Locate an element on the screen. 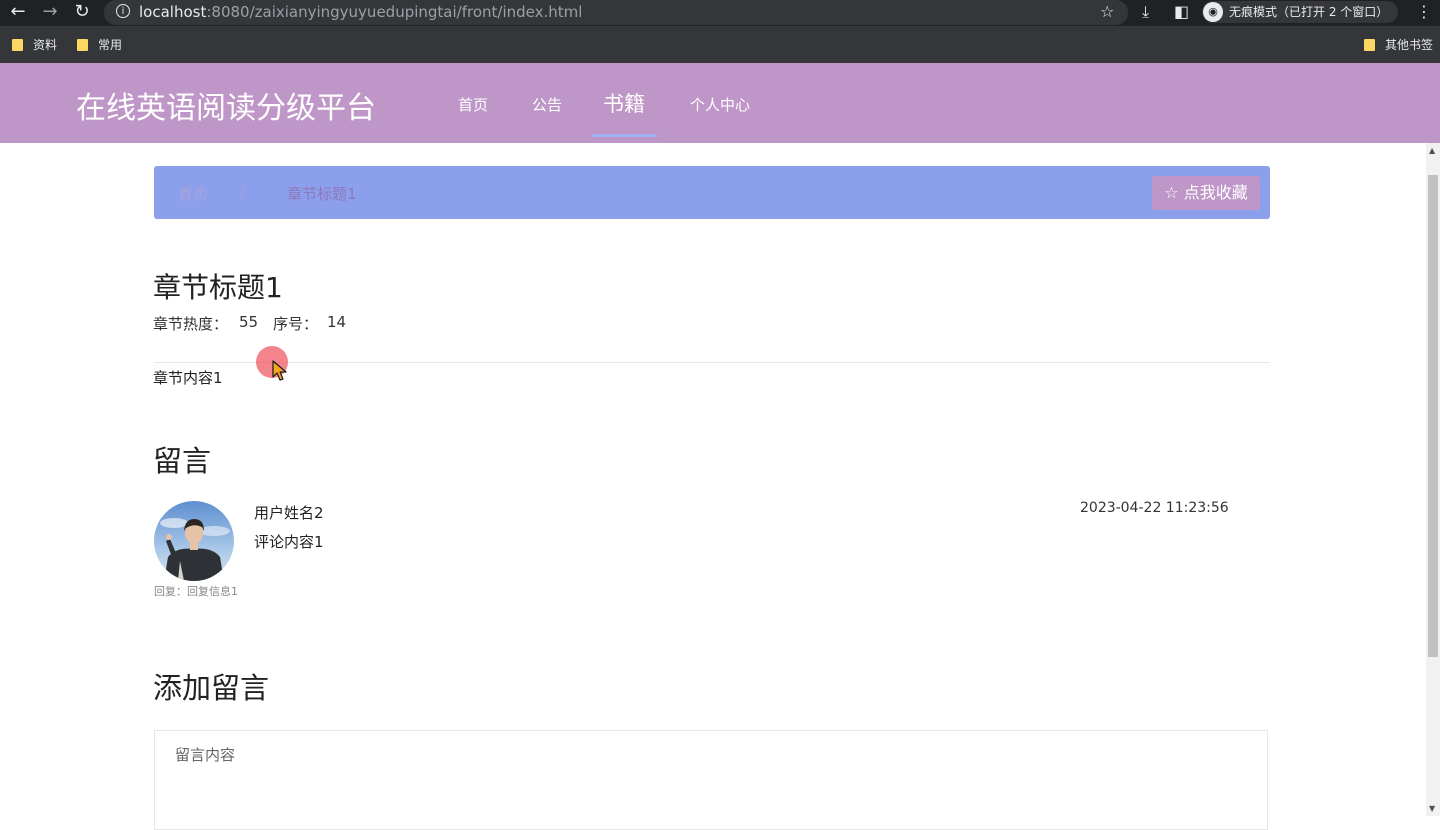 The width and height of the screenshot is (1440, 830). nav-active-indicator is located at coordinates (624, 135).